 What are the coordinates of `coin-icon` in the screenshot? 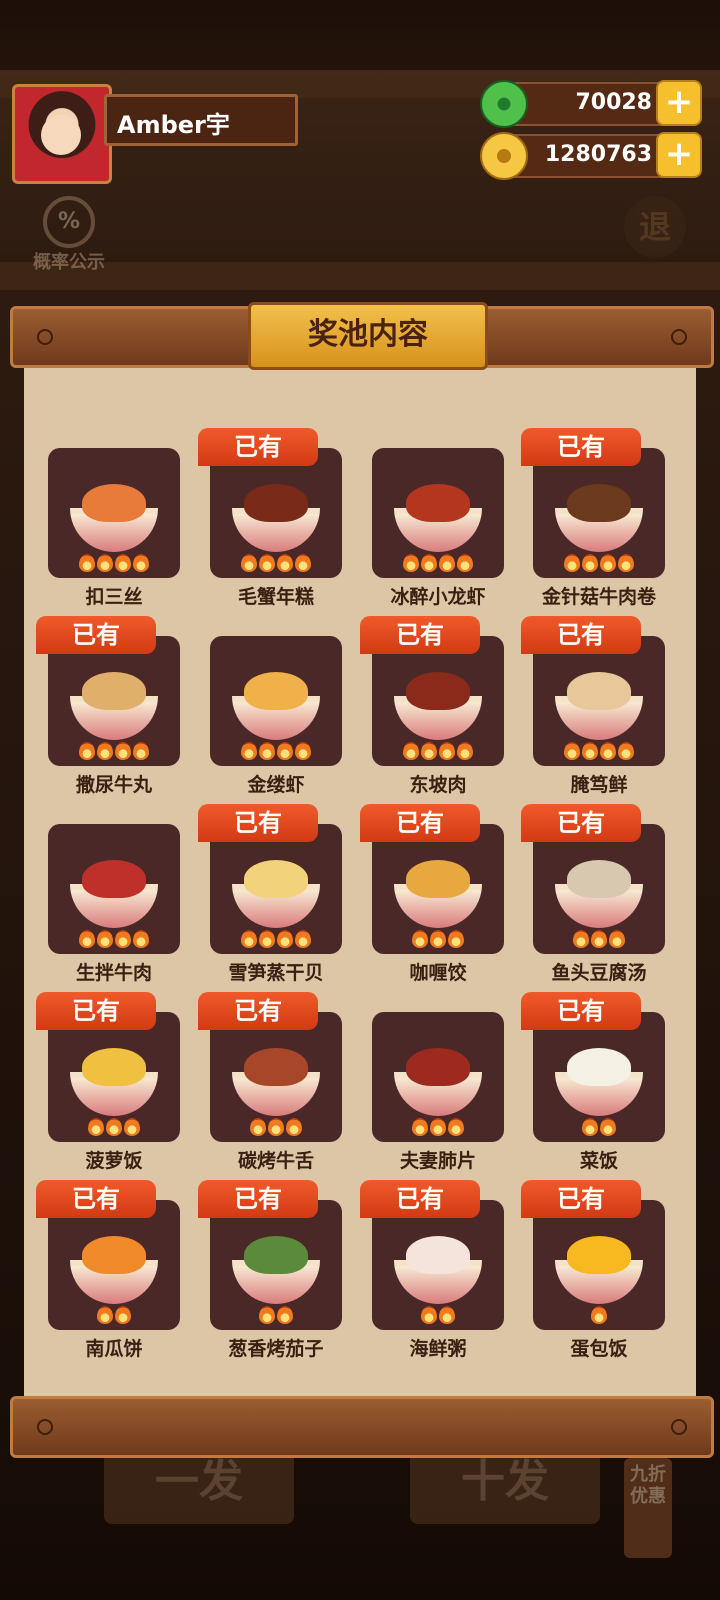 It's located at (504, 156).